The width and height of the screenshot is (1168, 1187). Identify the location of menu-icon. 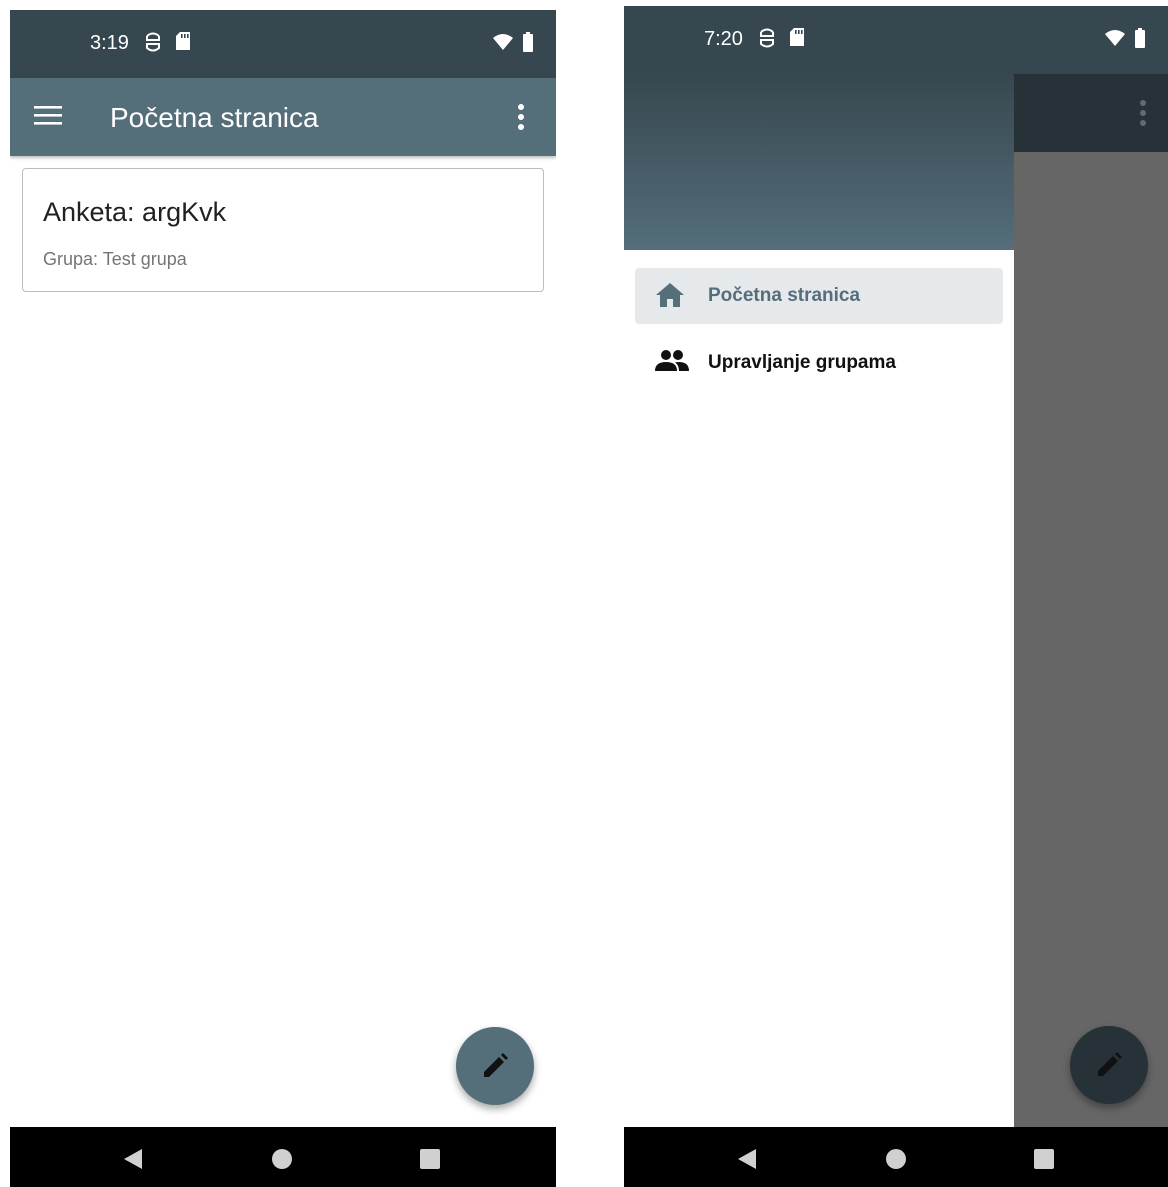
(49, 117).